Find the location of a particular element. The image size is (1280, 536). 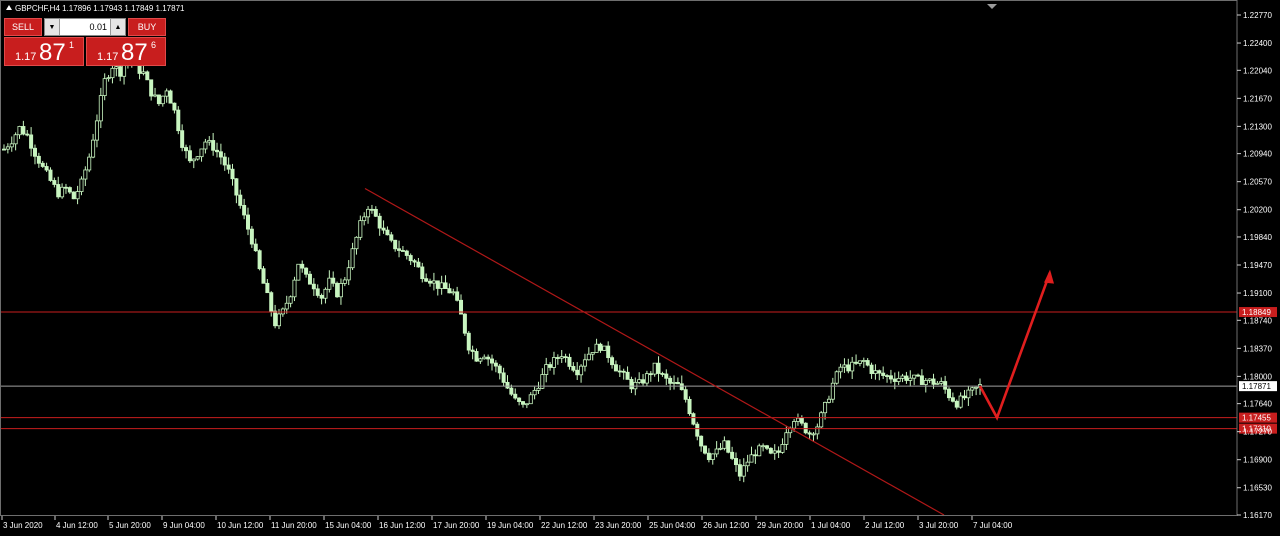

projection-arrow is located at coordinates (1015, 346).